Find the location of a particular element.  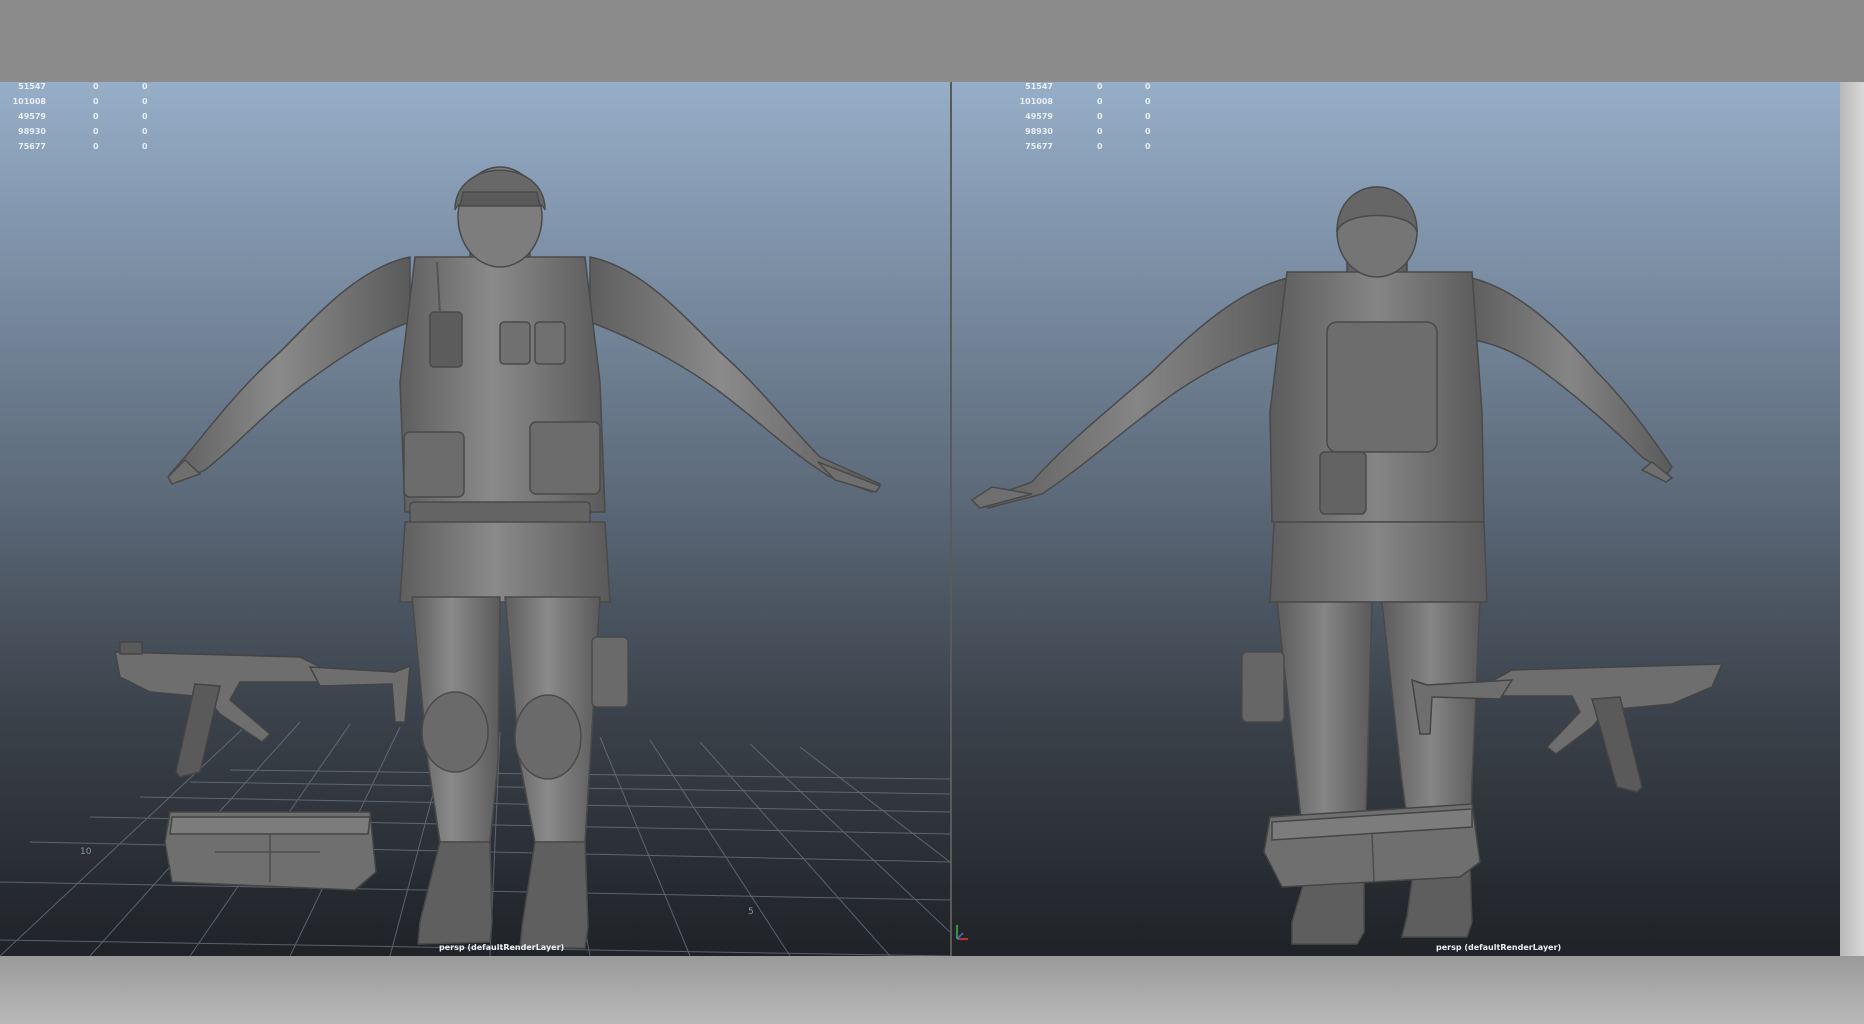

case-model-front is located at coordinates (270, 851).